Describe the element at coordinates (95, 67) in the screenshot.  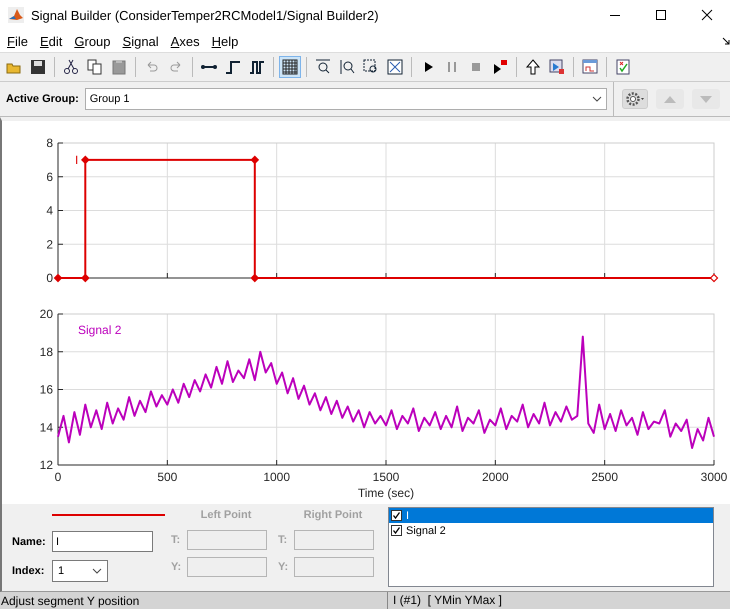
I see `copy-icon` at that location.